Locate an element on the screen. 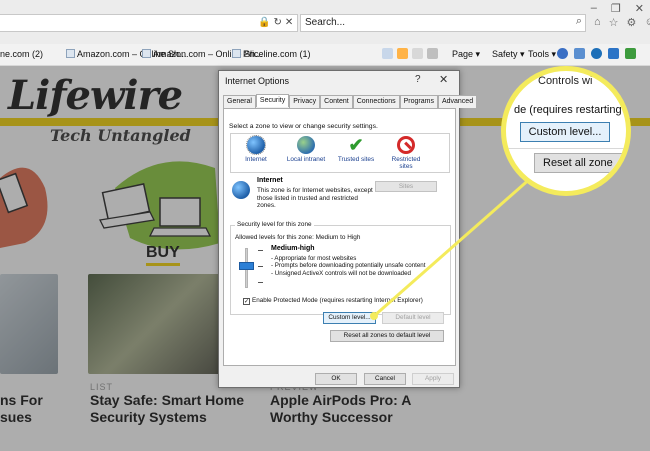  callout-dot is located at coordinates (374, 316).